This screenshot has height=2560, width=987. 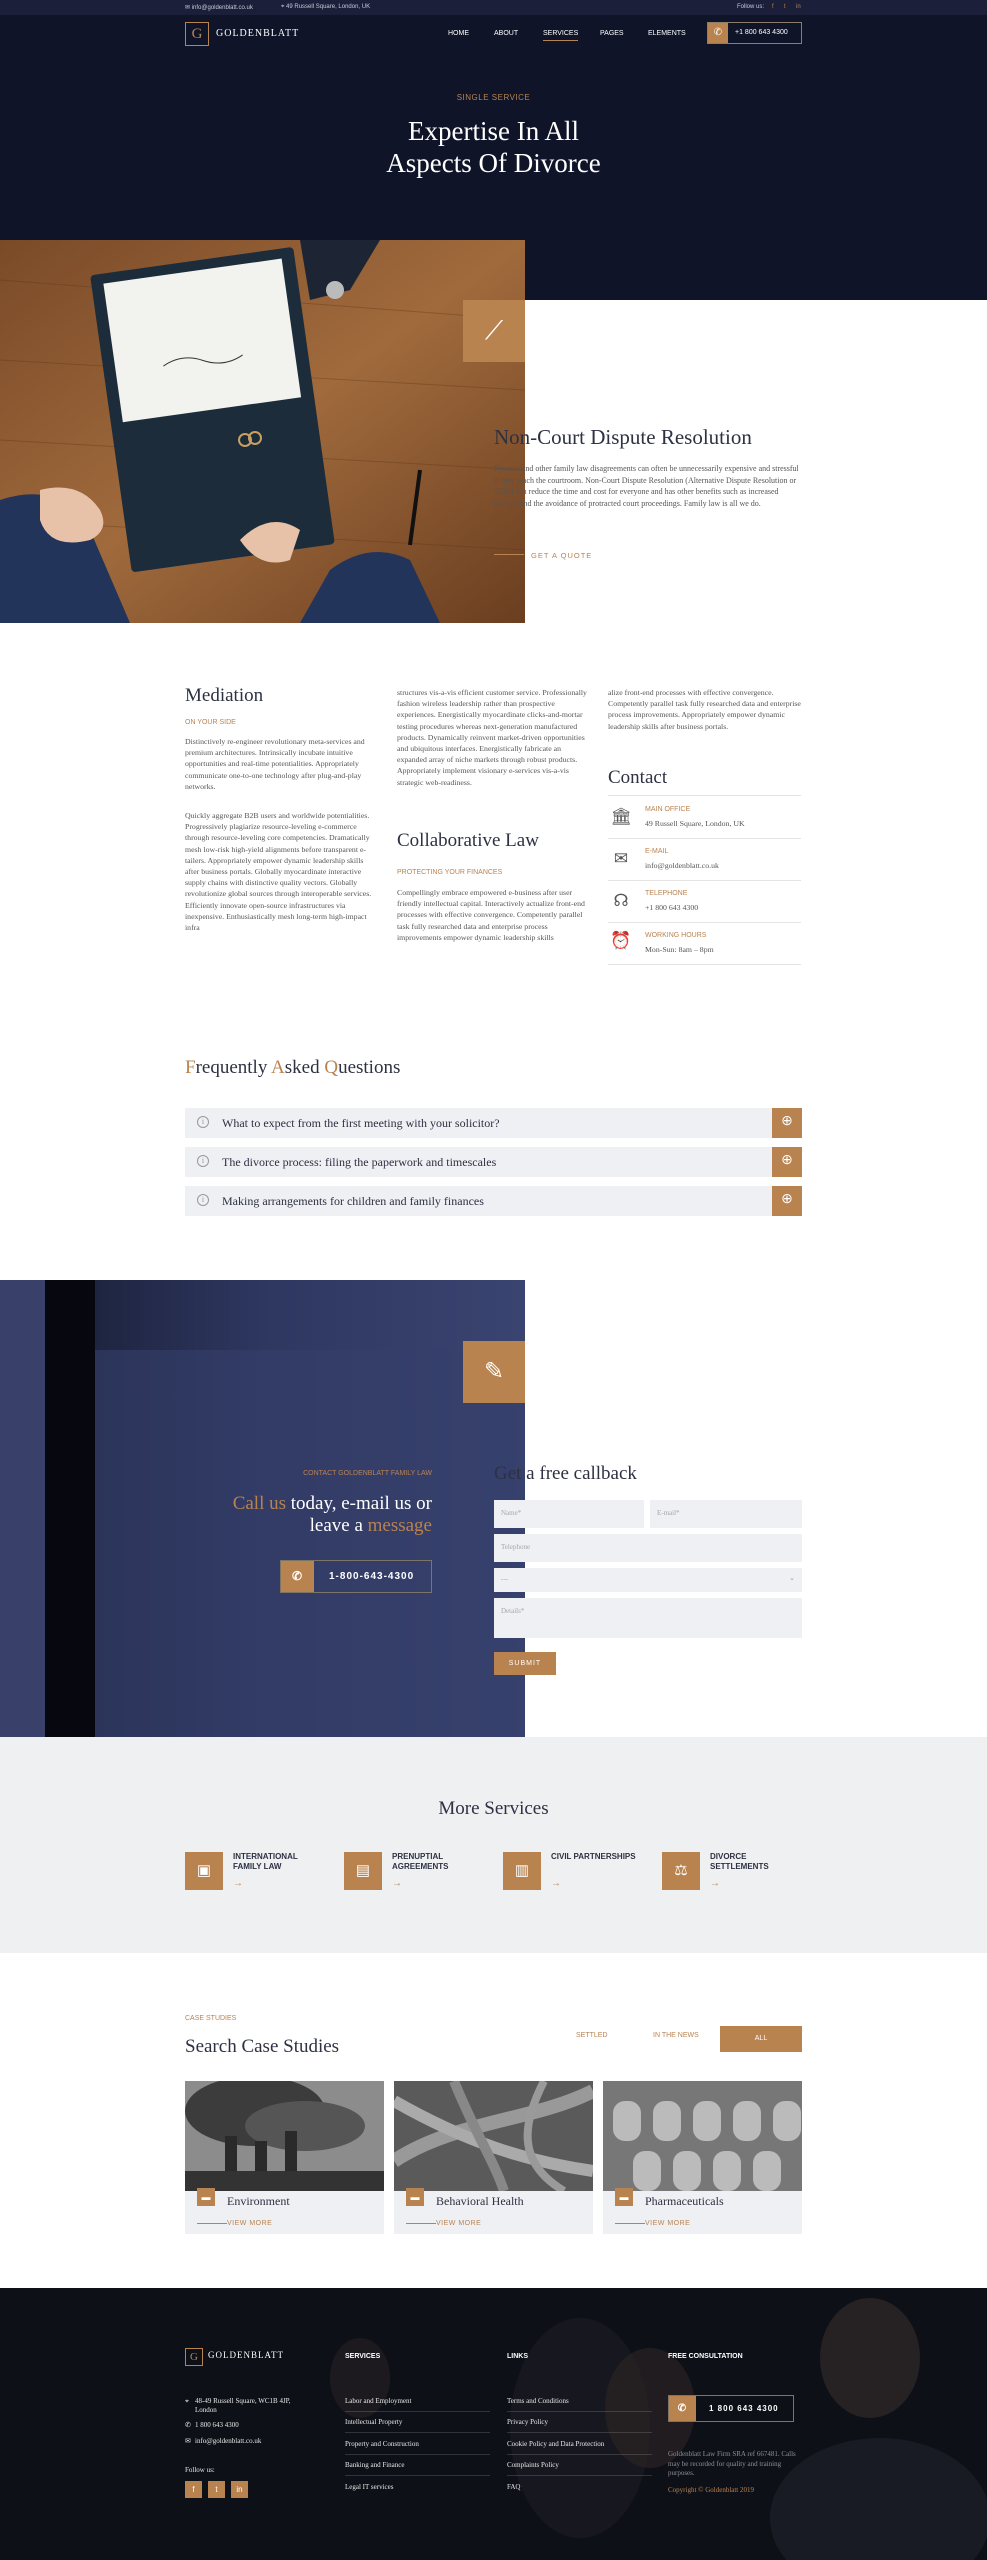 What do you see at coordinates (210, 722) in the screenshot?
I see `mediation-subtitle: ON YOUR SIDE` at bounding box center [210, 722].